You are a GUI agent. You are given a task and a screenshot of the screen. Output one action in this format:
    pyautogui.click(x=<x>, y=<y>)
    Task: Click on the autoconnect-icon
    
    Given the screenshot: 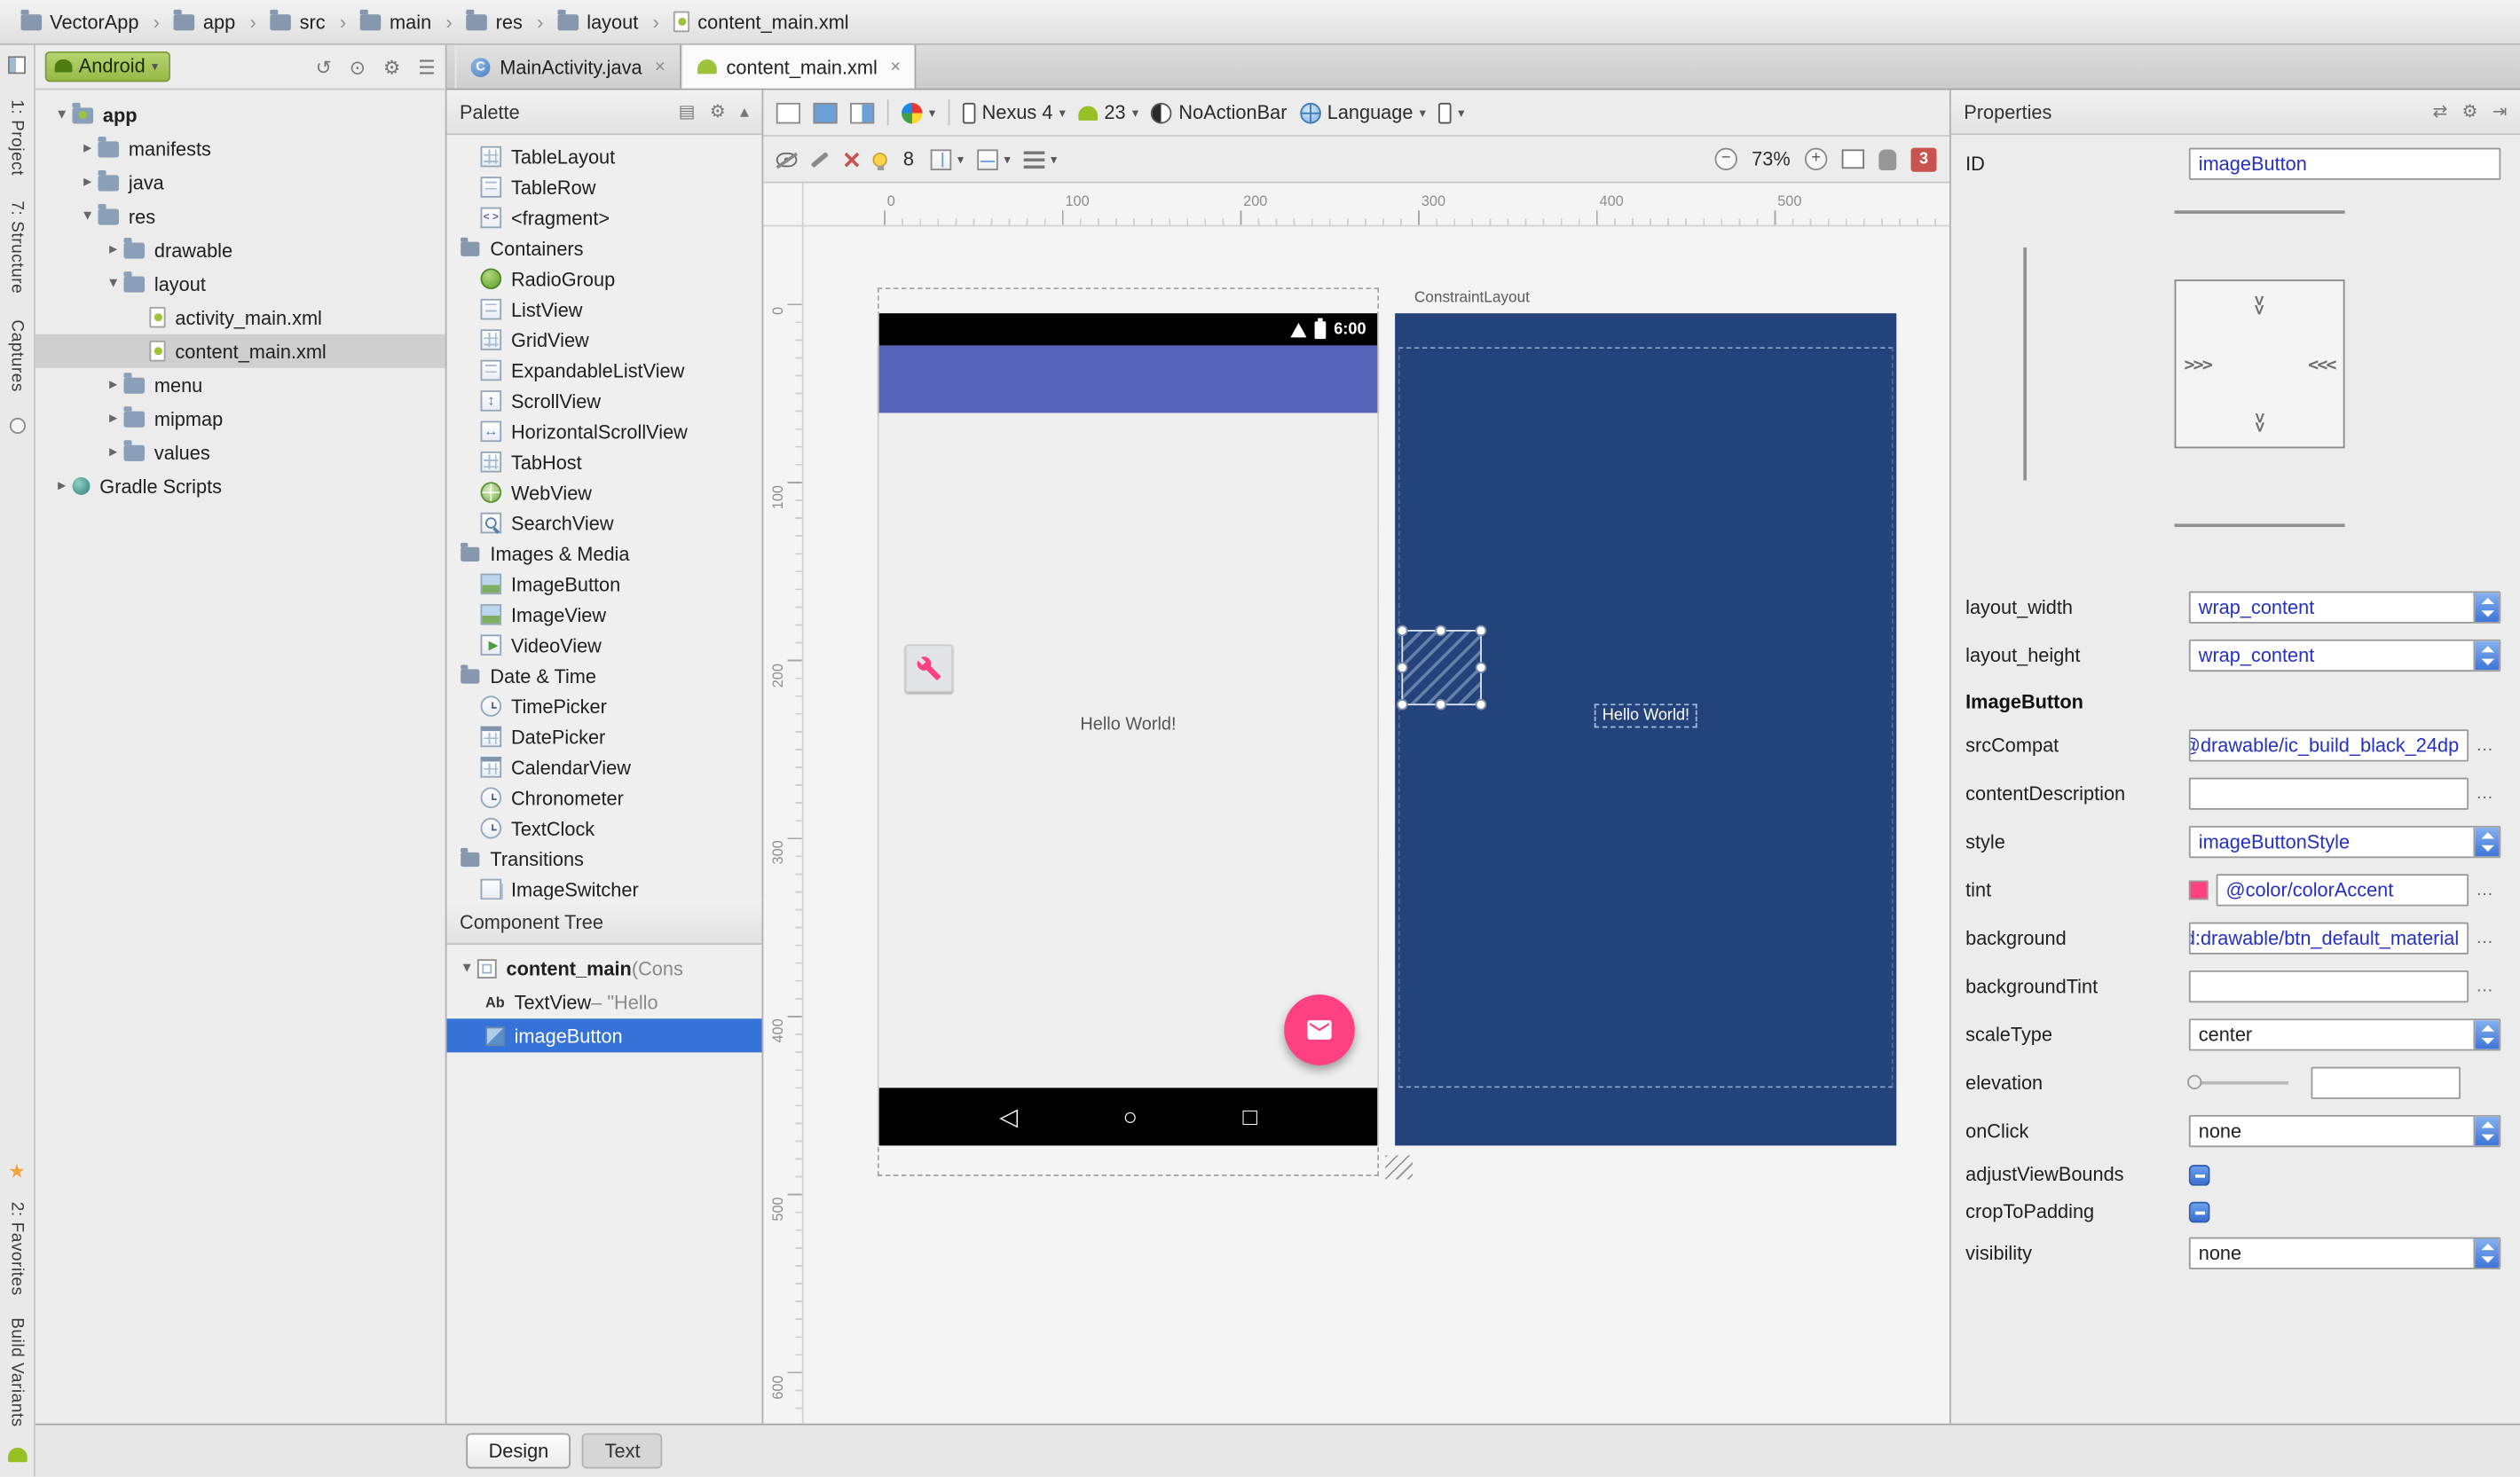 What is the action you would take?
    pyautogui.click(x=819, y=159)
    